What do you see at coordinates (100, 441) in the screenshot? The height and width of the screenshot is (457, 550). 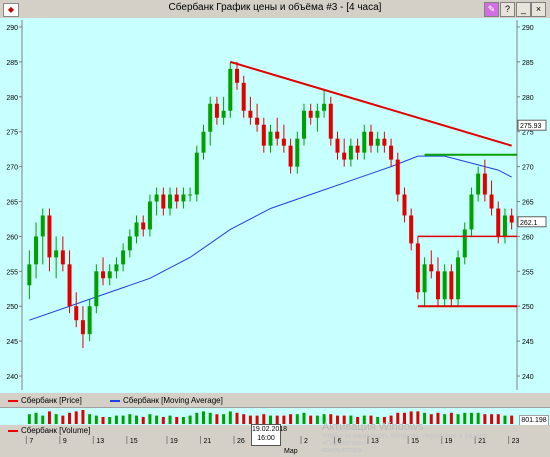 I see `x-tick-label: 13` at bounding box center [100, 441].